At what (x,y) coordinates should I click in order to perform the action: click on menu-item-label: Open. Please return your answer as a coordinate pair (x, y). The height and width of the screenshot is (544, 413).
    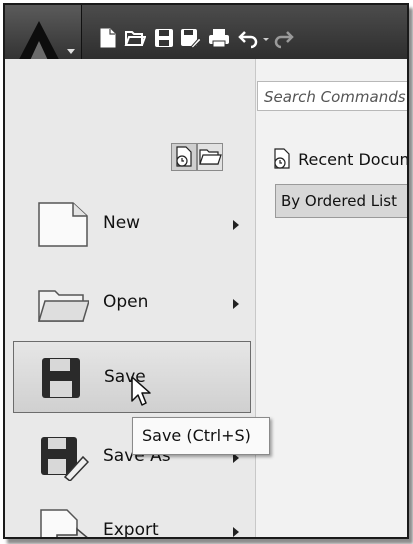
    Looking at the image, I should click on (126, 302).